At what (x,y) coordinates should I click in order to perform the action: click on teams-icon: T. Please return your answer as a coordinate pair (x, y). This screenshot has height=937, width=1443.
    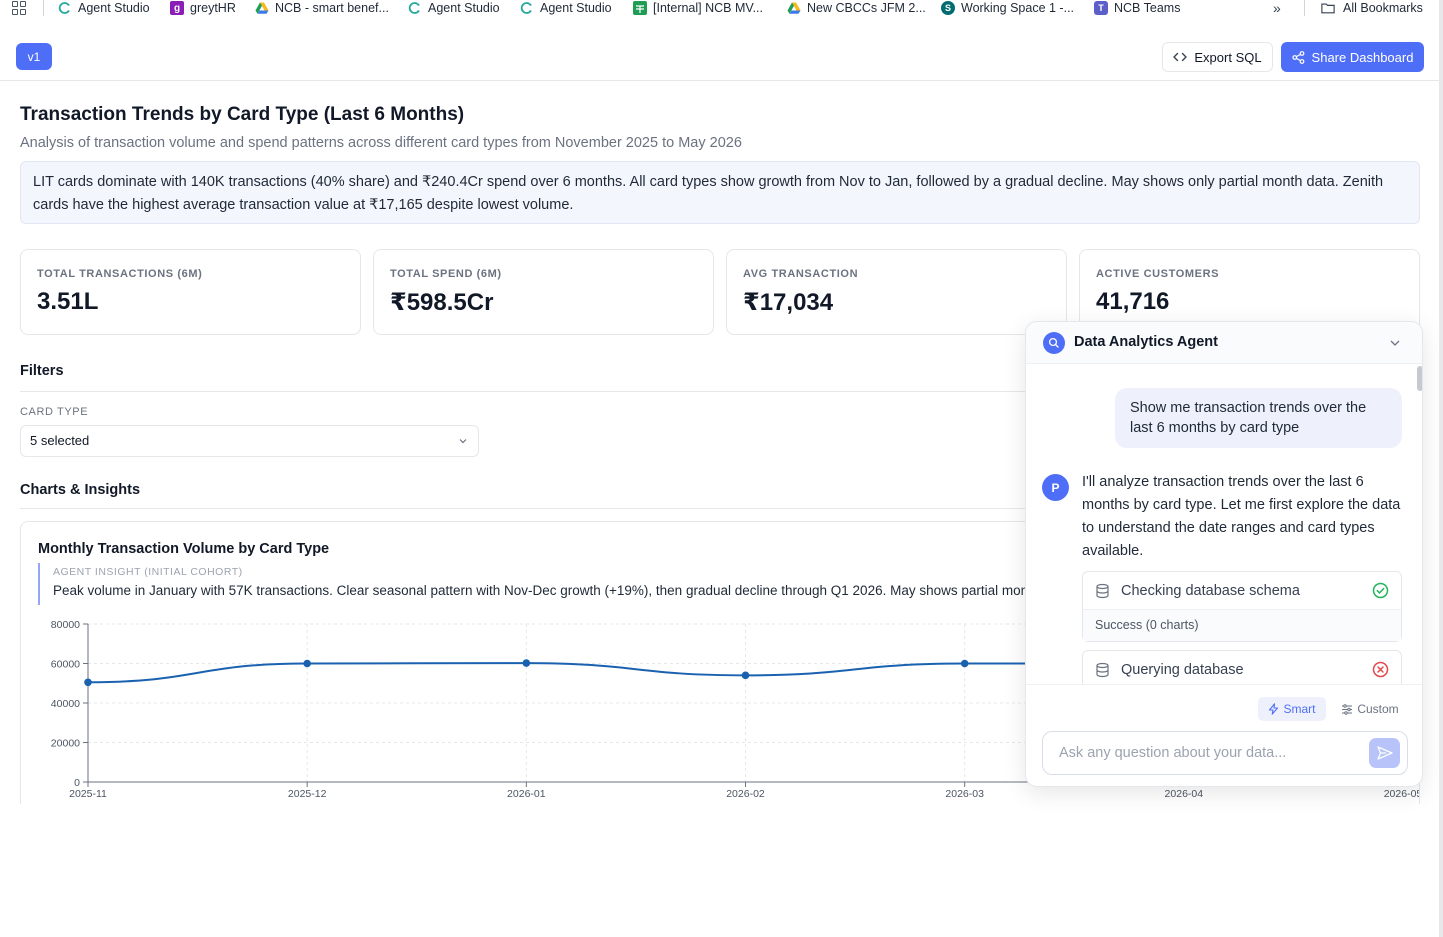
    Looking at the image, I should click on (1101, 8).